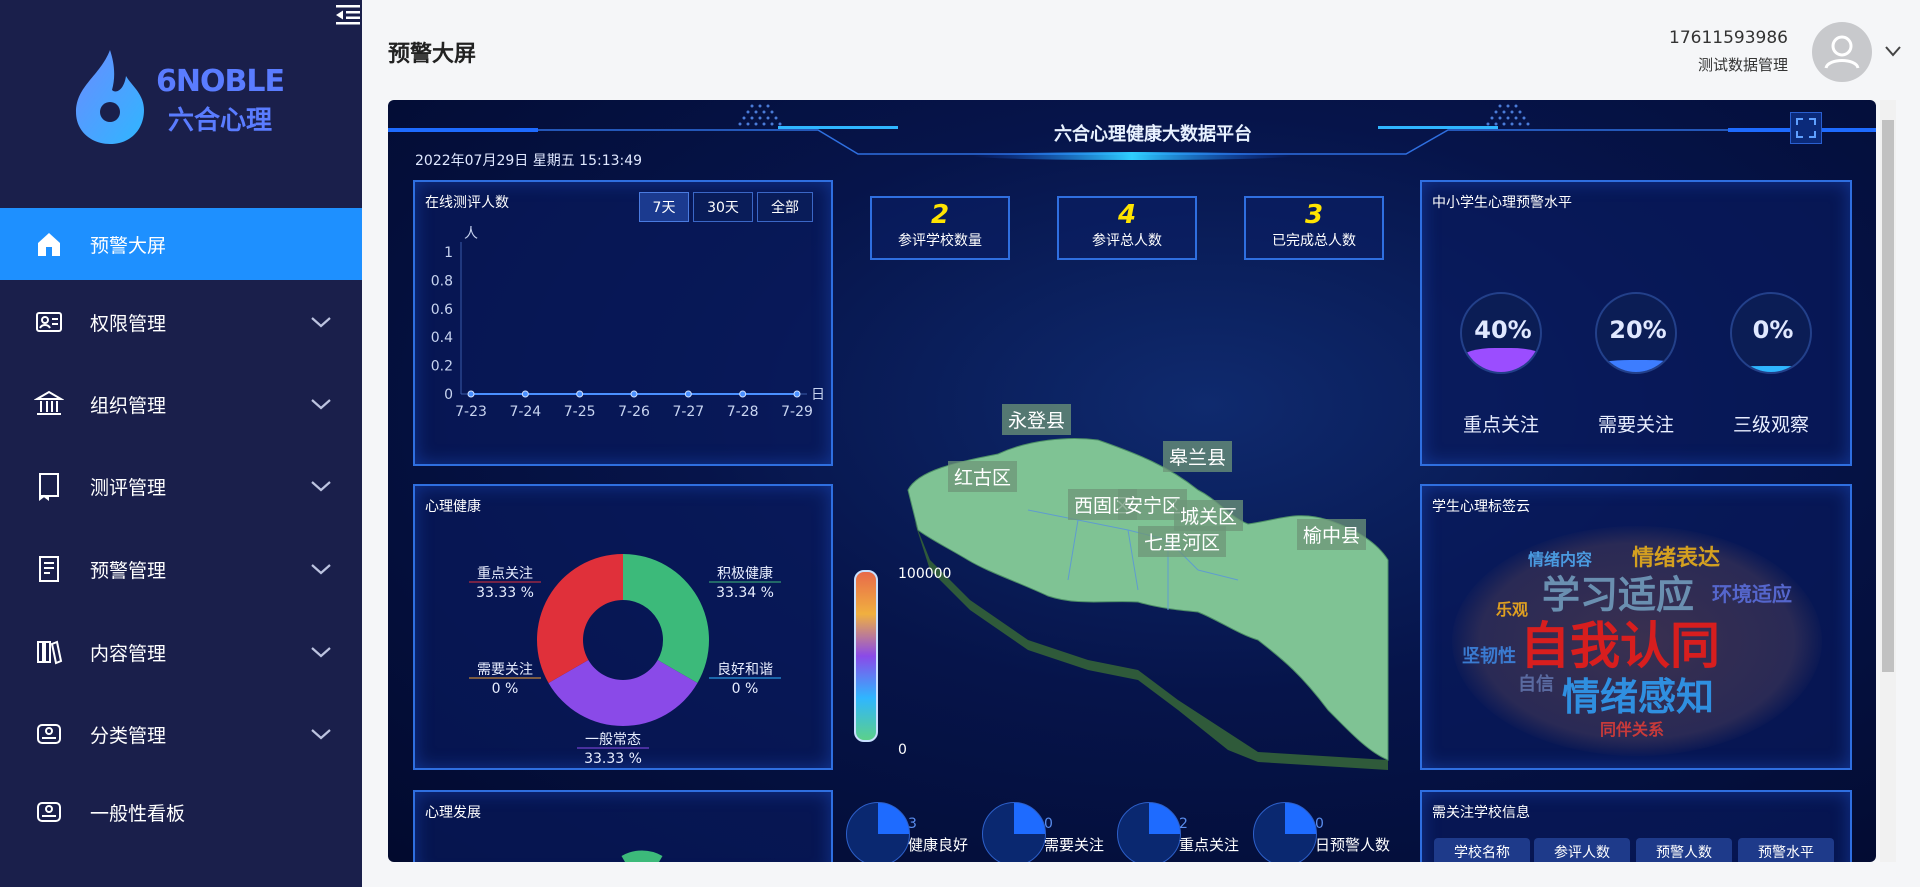  What do you see at coordinates (442, 281) in the screenshot?
I see `y-tick-label: 0.8` at bounding box center [442, 281].